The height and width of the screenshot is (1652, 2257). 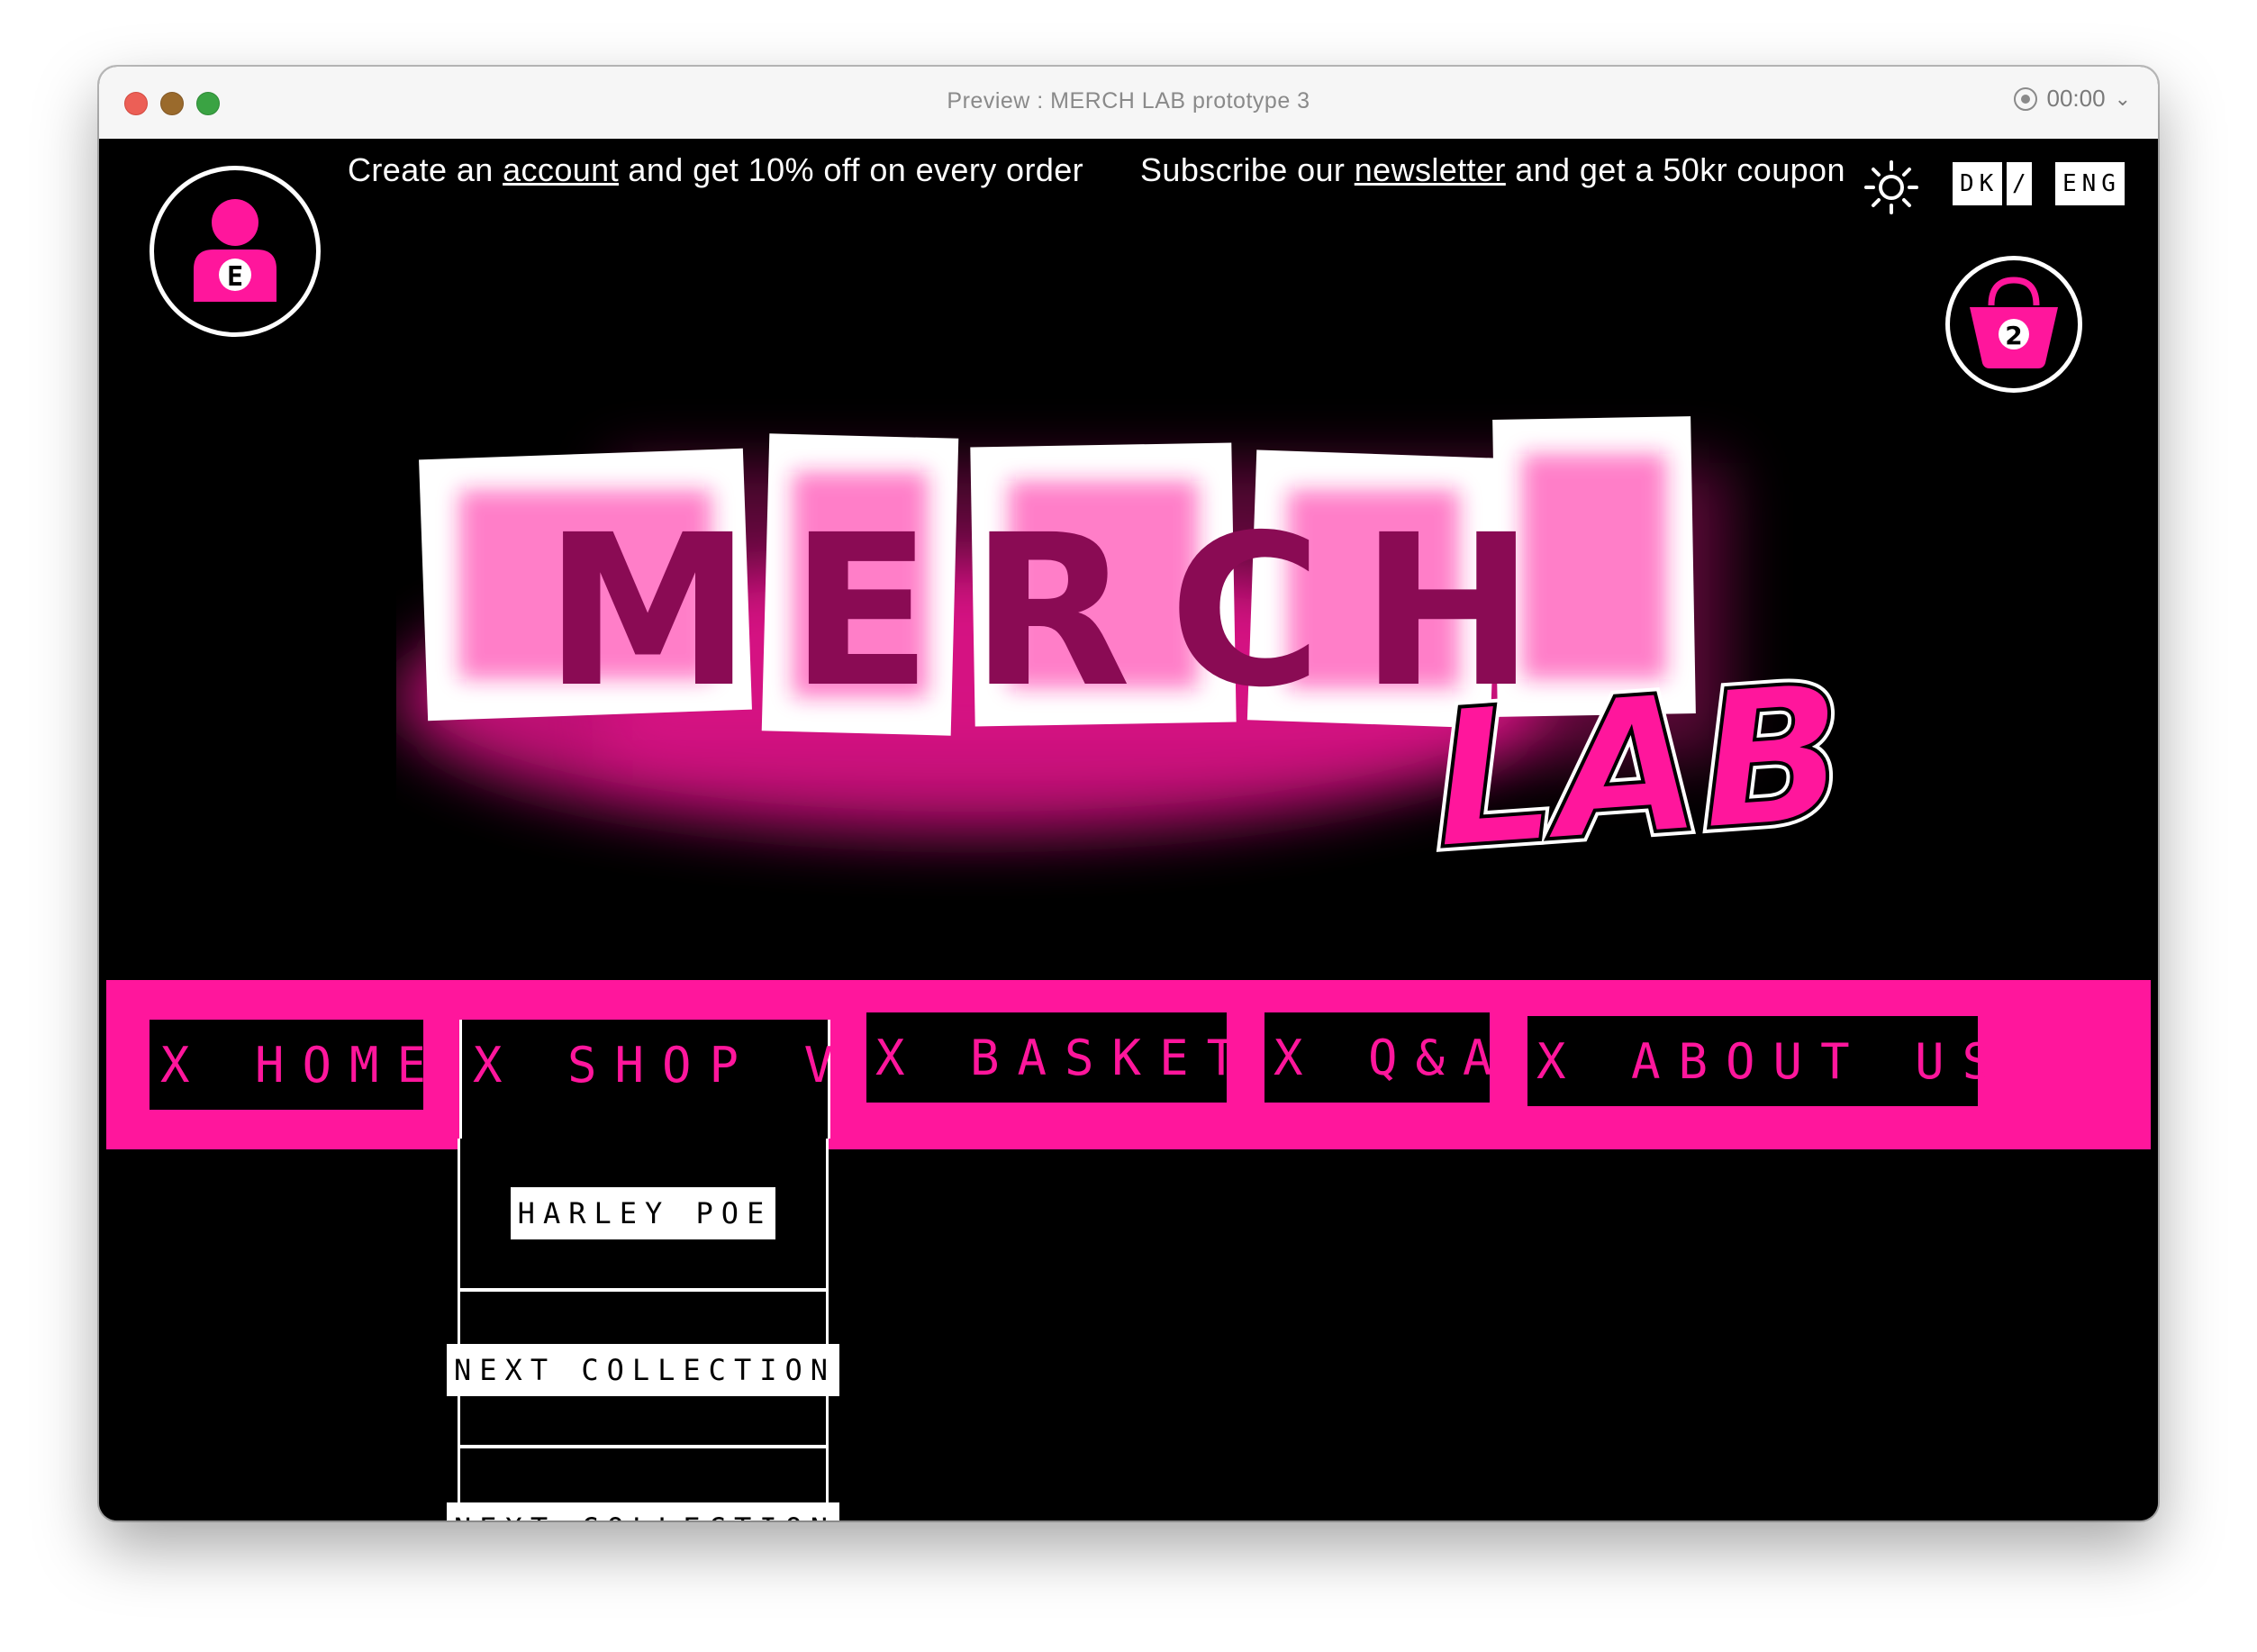 I want to click on shopping-bag-icon: 2, so click(x=2014, y=322).